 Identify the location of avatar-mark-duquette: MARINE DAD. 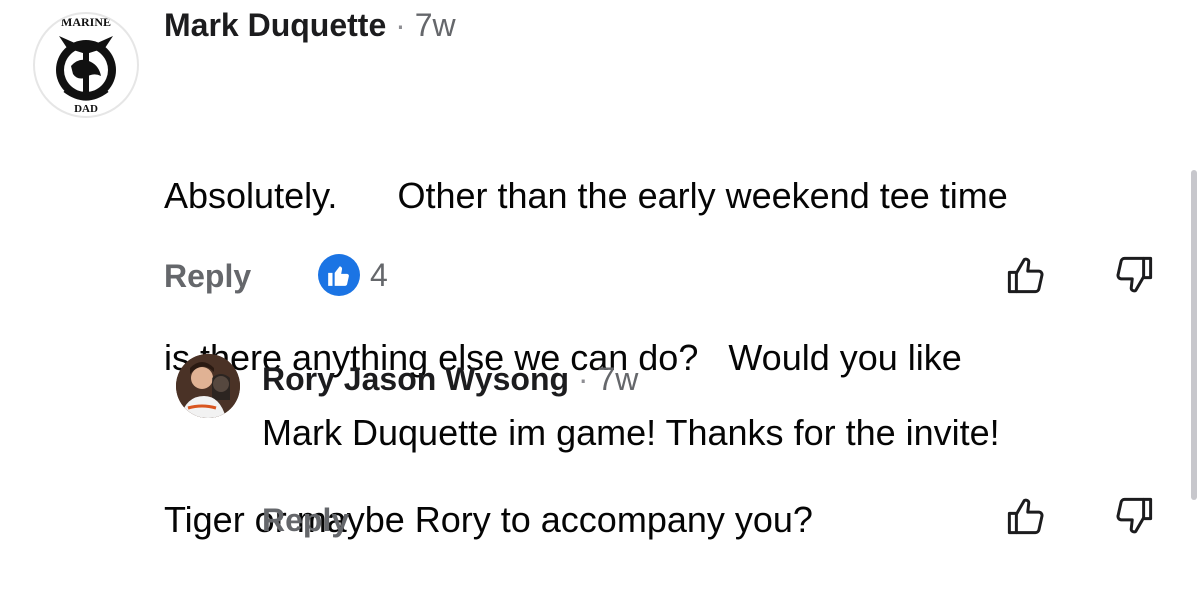
(86, 65).